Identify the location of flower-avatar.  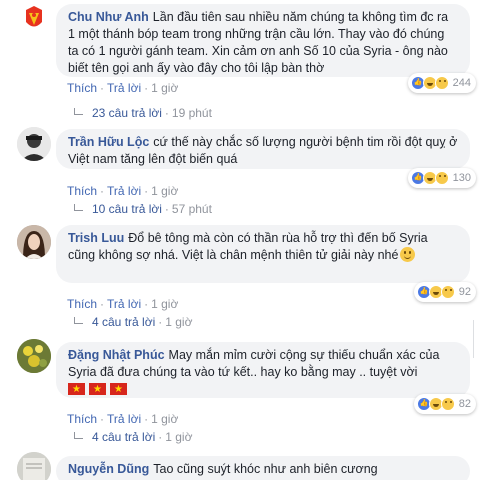
(34, 356).